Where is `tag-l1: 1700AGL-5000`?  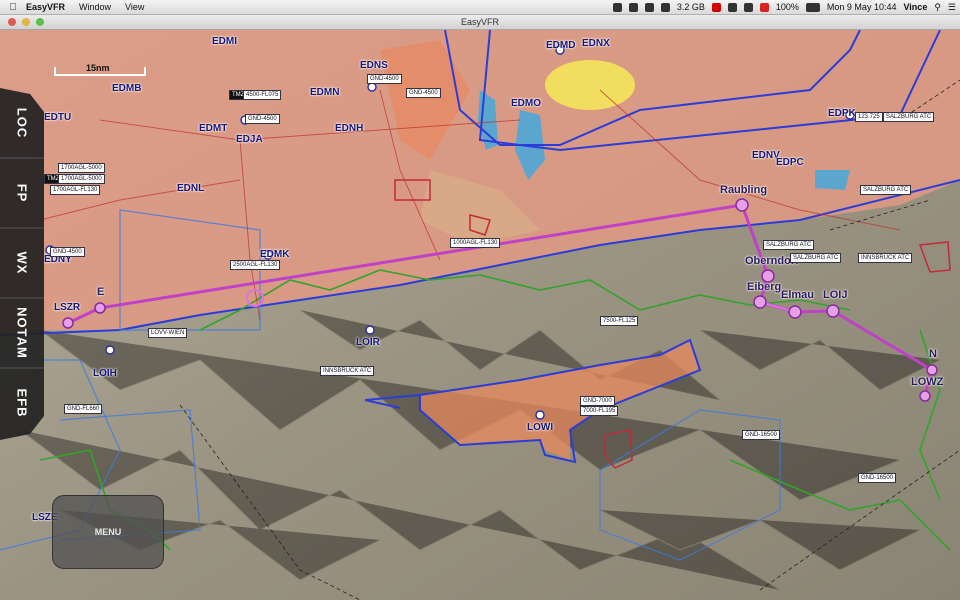
tag-l1: 1700AGL-5000 is located at coordinates (81, 168).